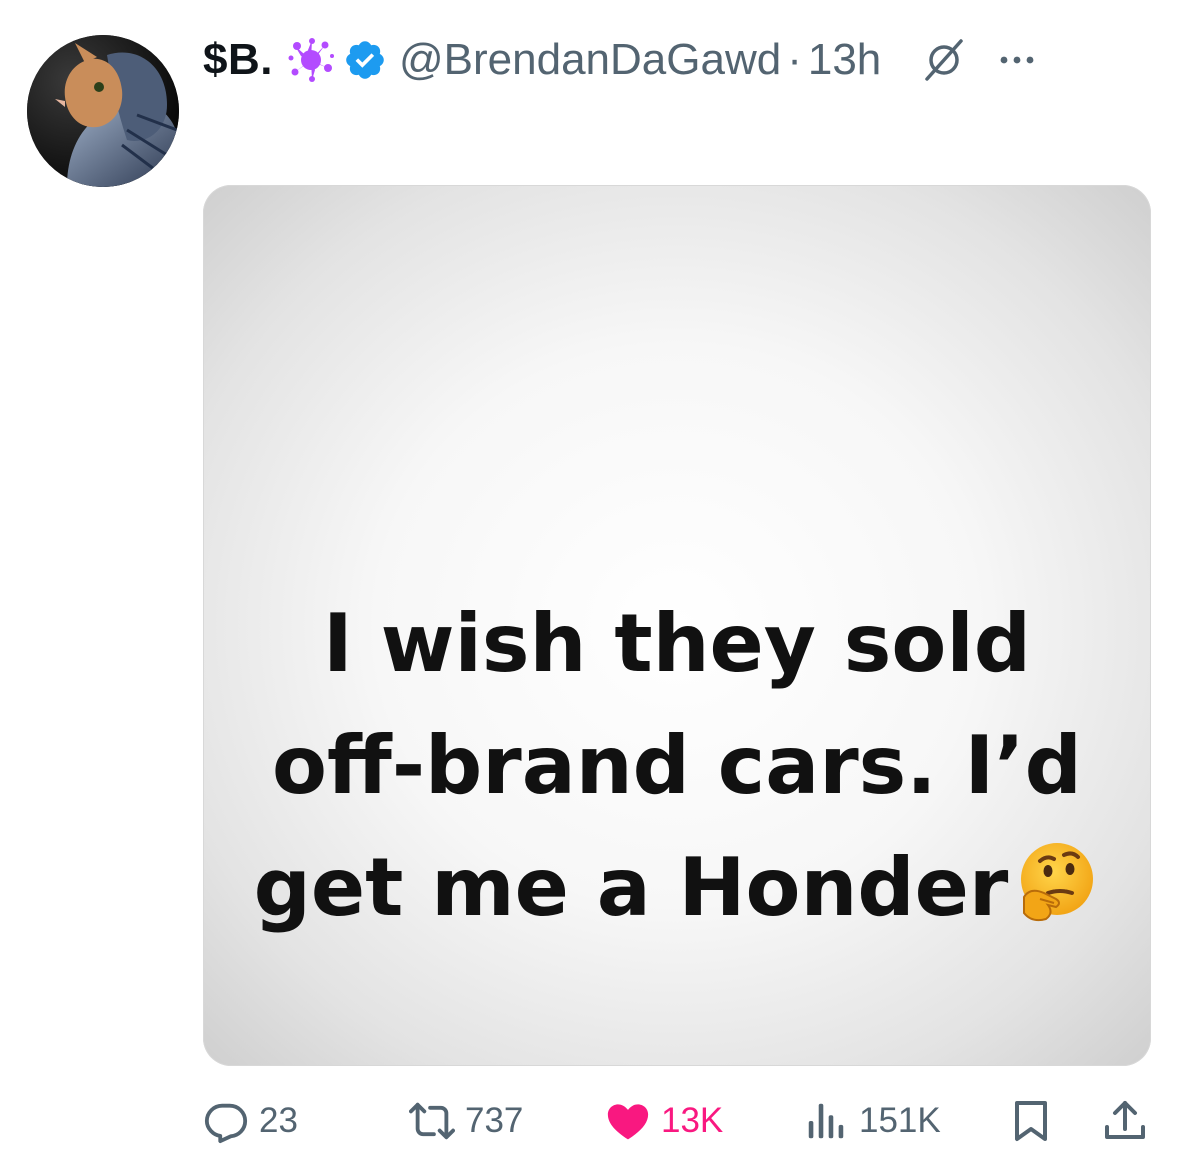 Image resolution: width=1179 pixels, height=1175 pixels. I want to click on meme-line-3: get me a Honder, so click(631, 887).